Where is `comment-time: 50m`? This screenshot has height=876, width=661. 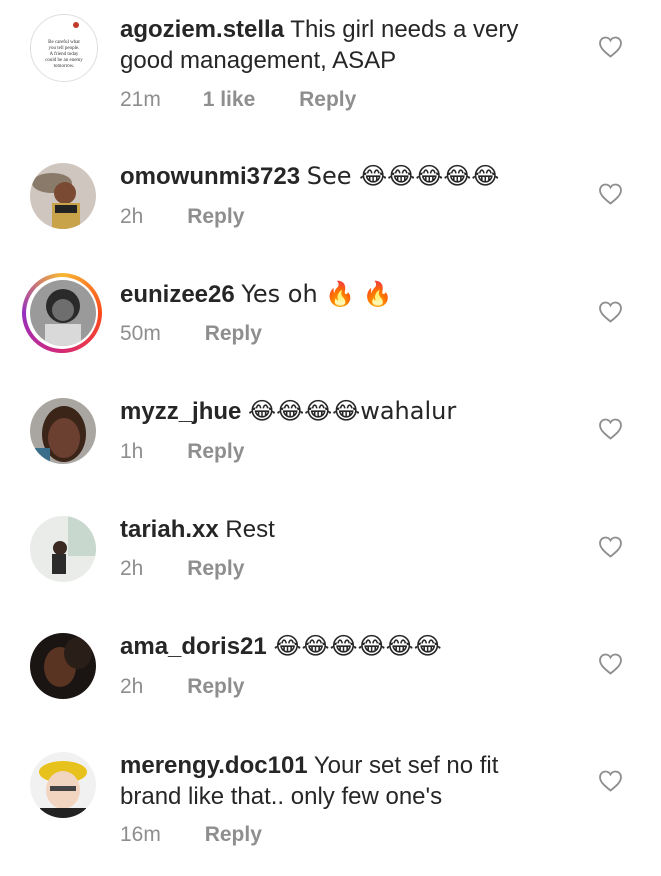
comment-time: 50m is located at coordinates (140, 333).